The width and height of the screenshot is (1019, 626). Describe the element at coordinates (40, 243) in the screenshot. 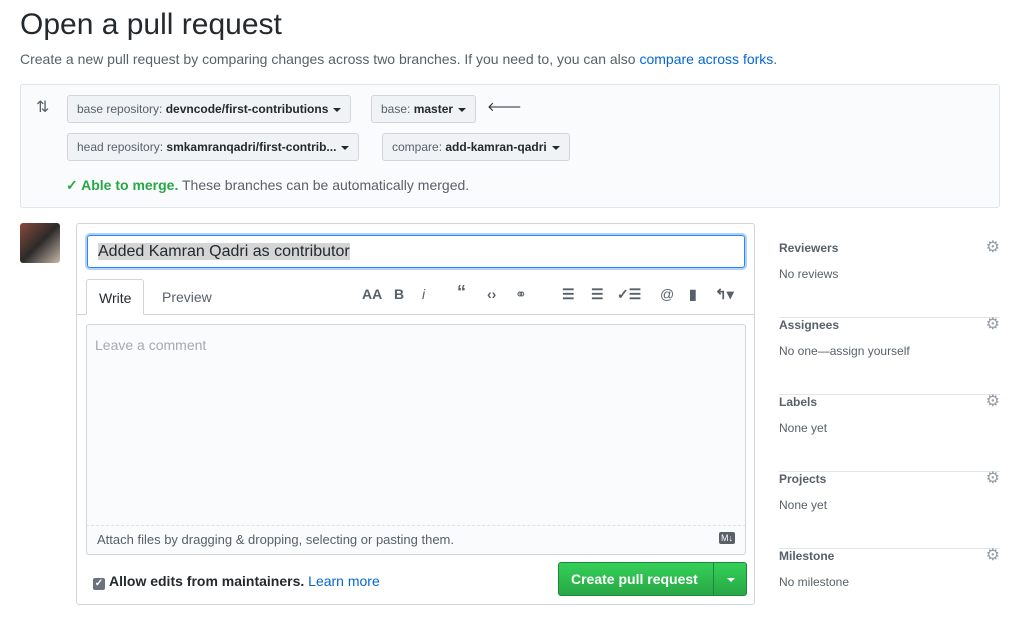

I see `avatar` at that location.